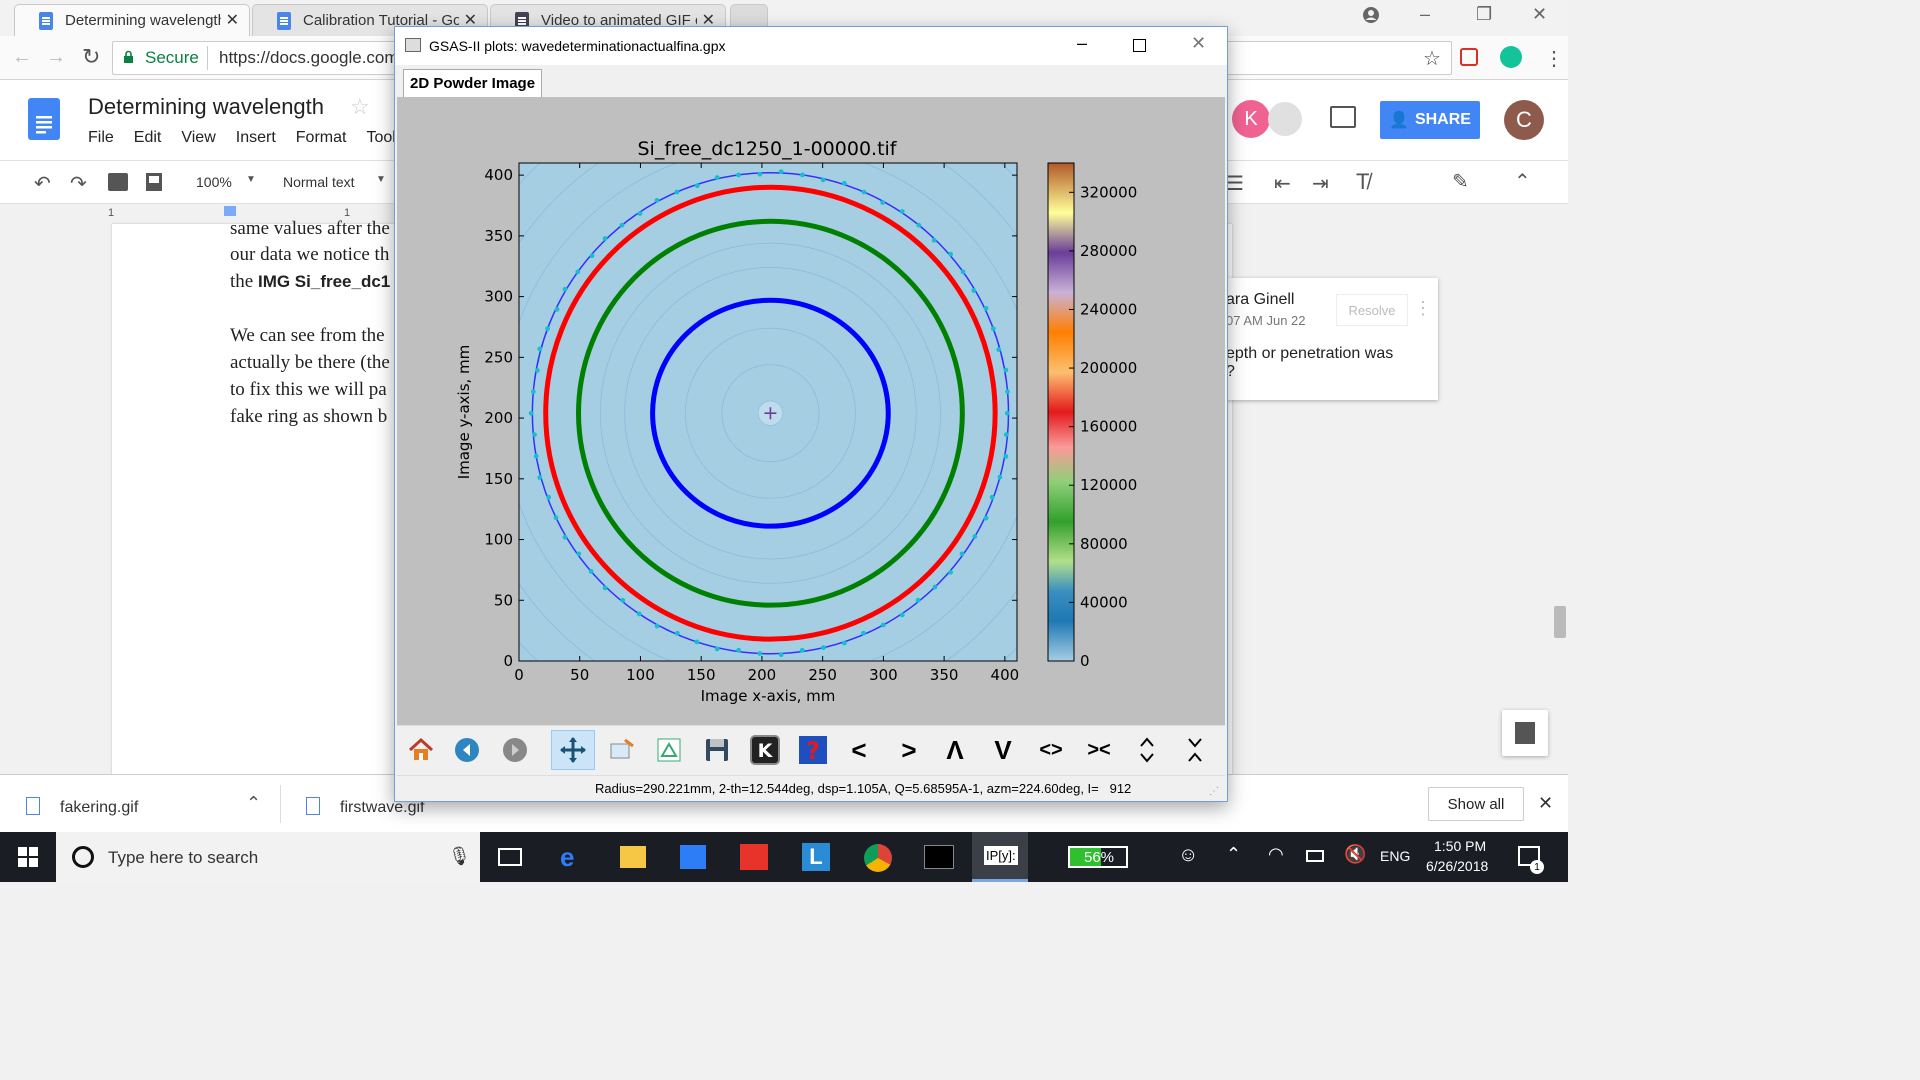 This screenshot has width=1920, height=1080. What do you see at coordinates (101, 138) in the screenshot?
I see `menu-file: File` at bounding box center [101, 138].